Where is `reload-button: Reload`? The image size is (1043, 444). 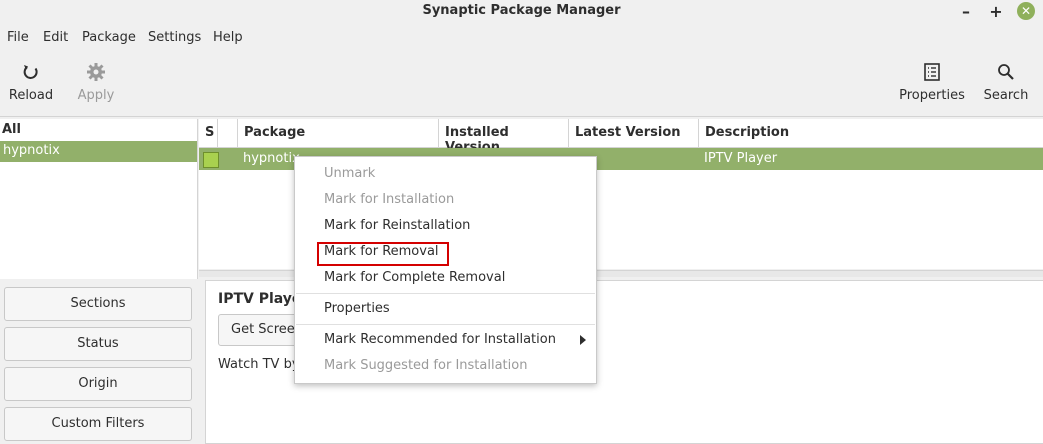
reload-button: Reload is located at coordinates (31, 79).